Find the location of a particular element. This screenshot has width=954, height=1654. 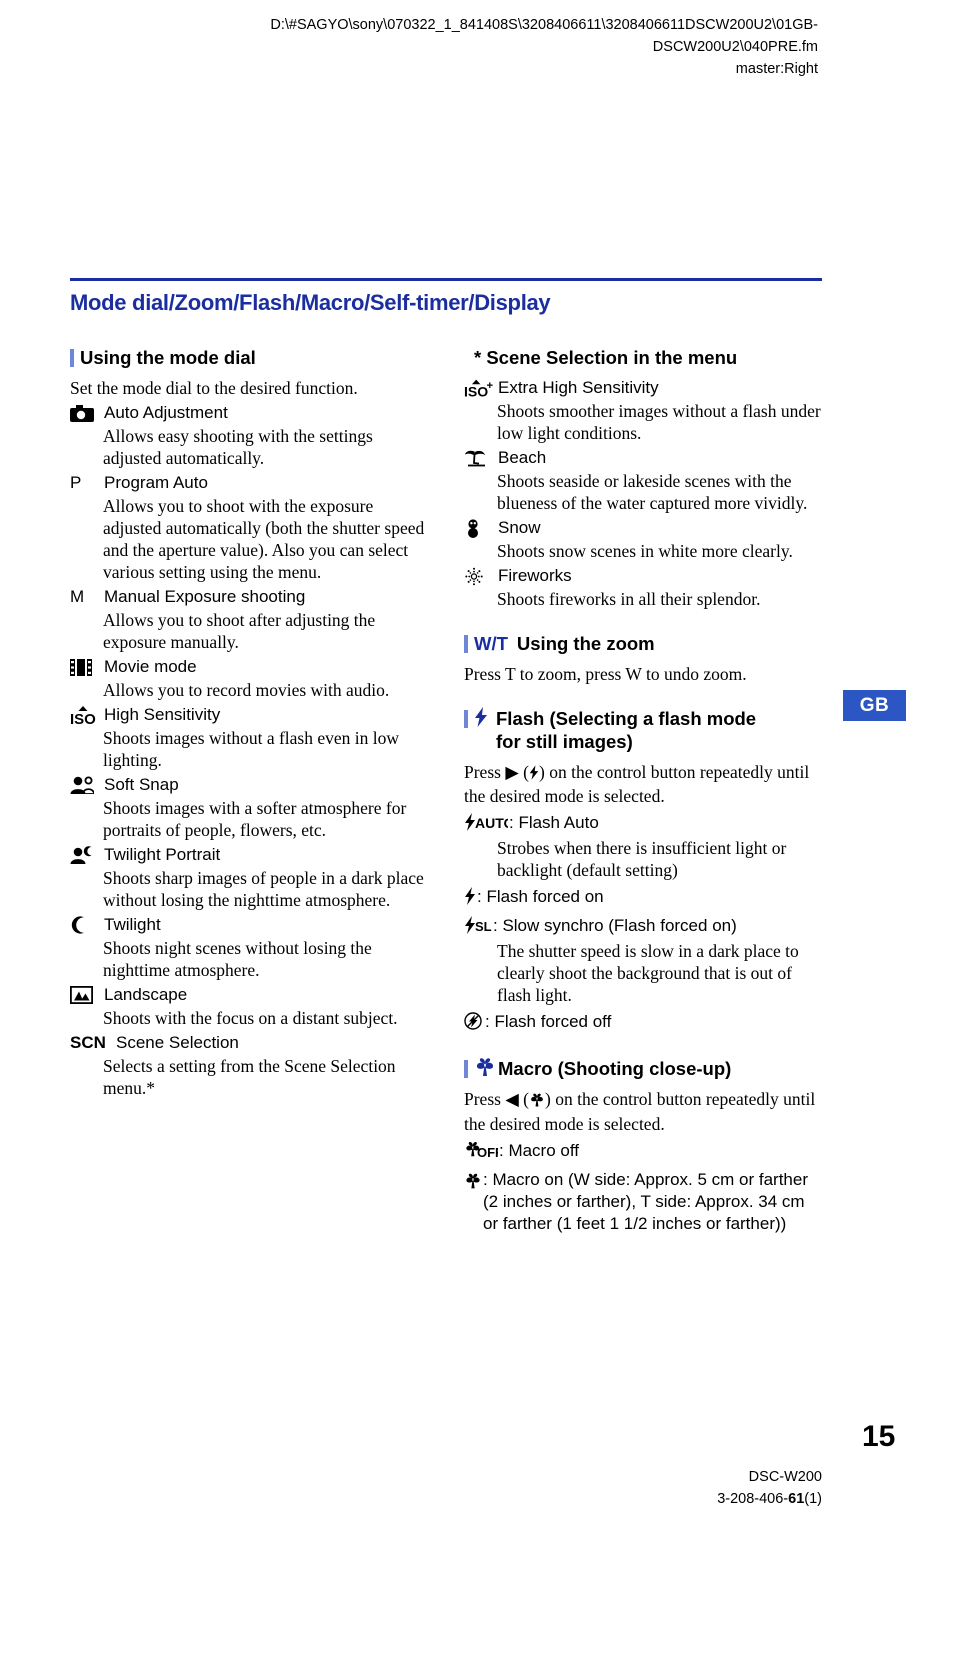

scene-entry-fireworks: Fireworks is located at coordinates (643, 576).